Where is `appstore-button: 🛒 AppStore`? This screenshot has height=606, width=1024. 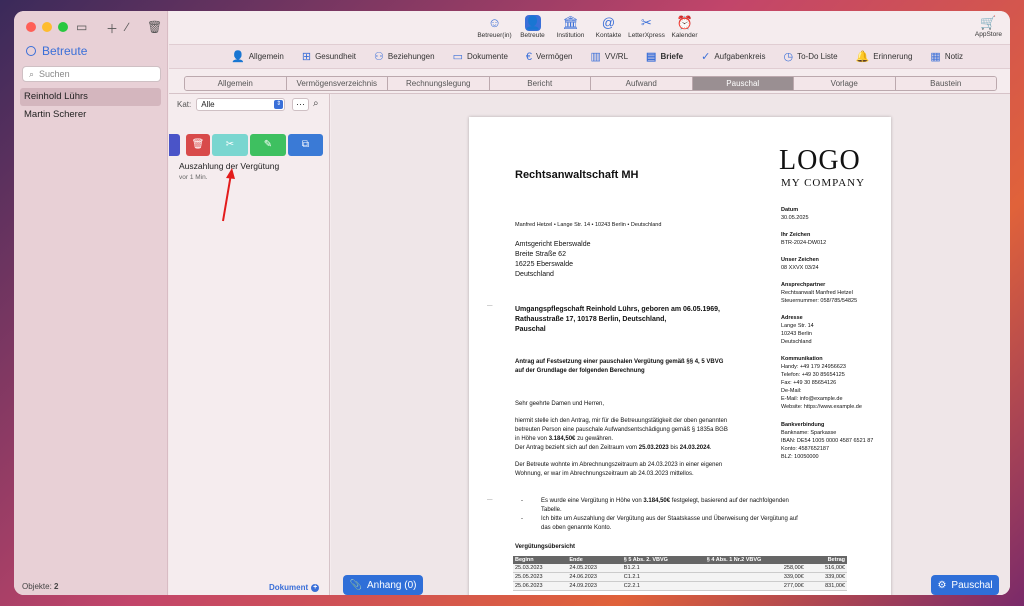
appstore-button: 🛒 AppStore is located at coordinates (988, 26).